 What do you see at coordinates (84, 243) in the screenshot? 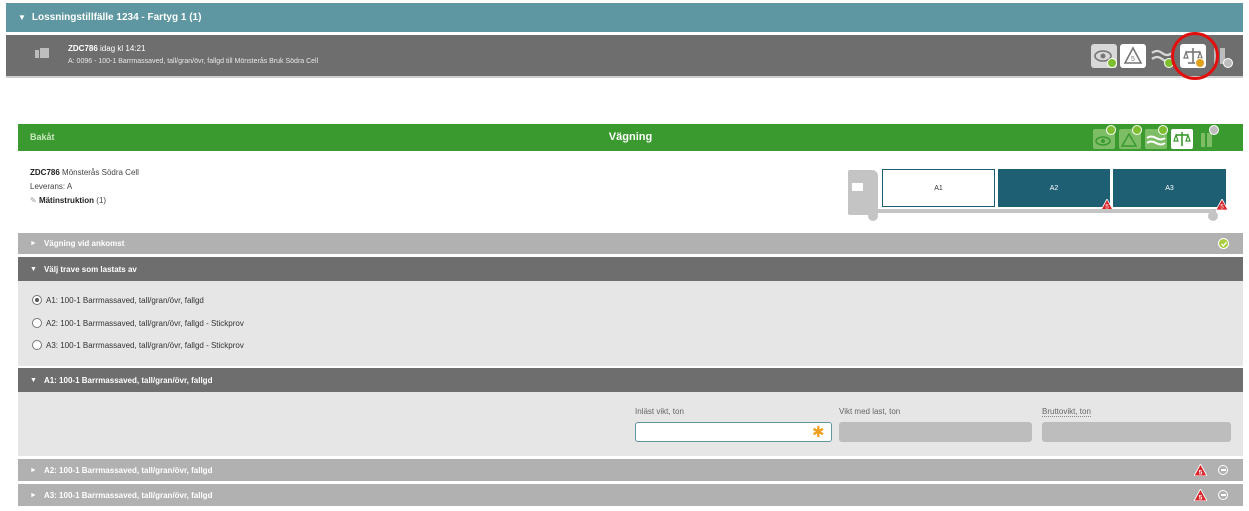
I see `section-label: Vägning vid ankomst` at bounding box center [84, 243].